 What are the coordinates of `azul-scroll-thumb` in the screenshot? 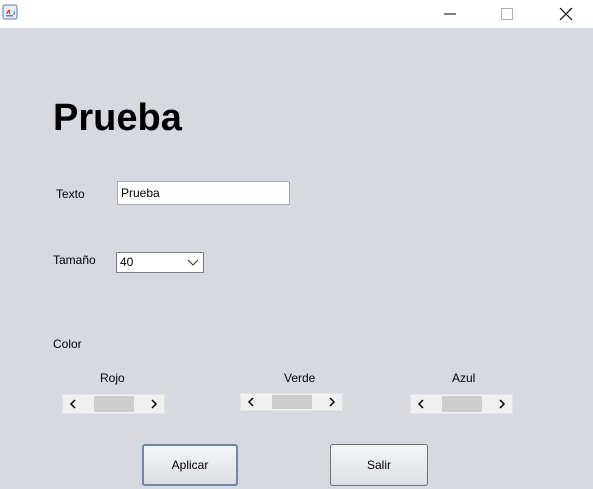 It's located at (461, 404).